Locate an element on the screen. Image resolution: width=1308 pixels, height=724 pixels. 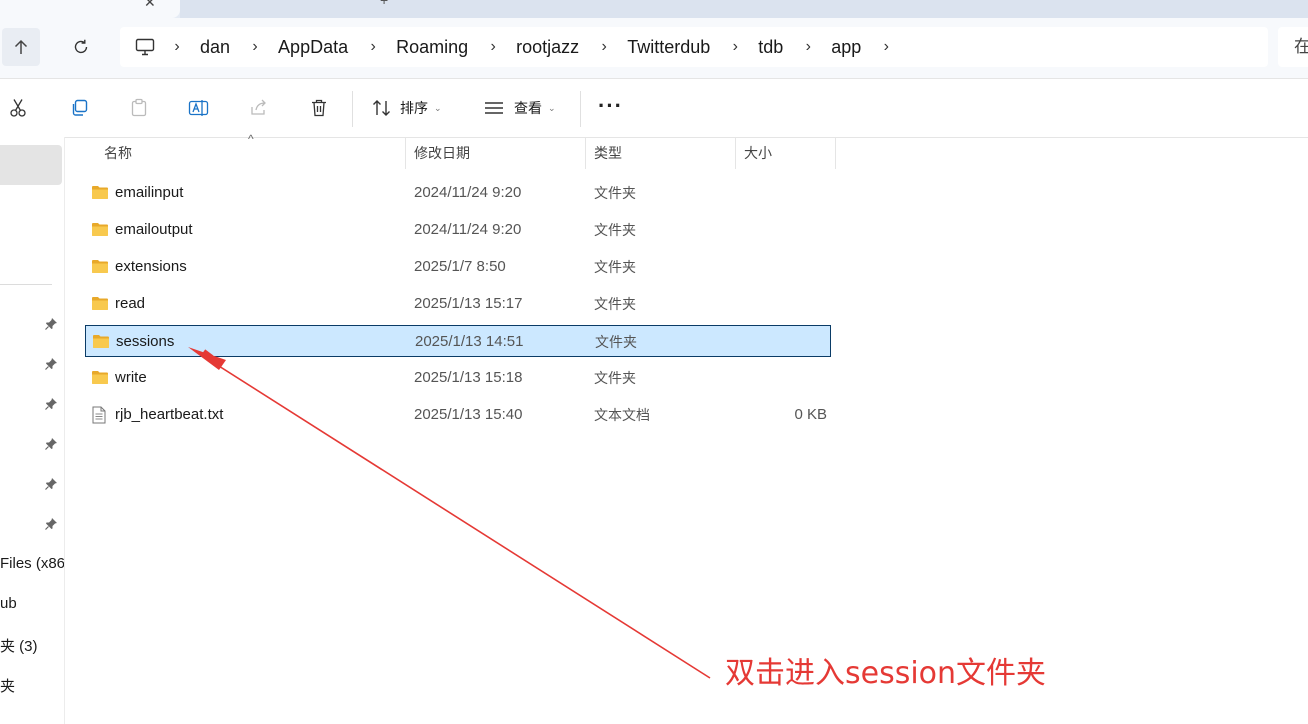
command-bar: 排序 ⌄ 查看 ⌄ ··· is located at coordinates (654, 108).